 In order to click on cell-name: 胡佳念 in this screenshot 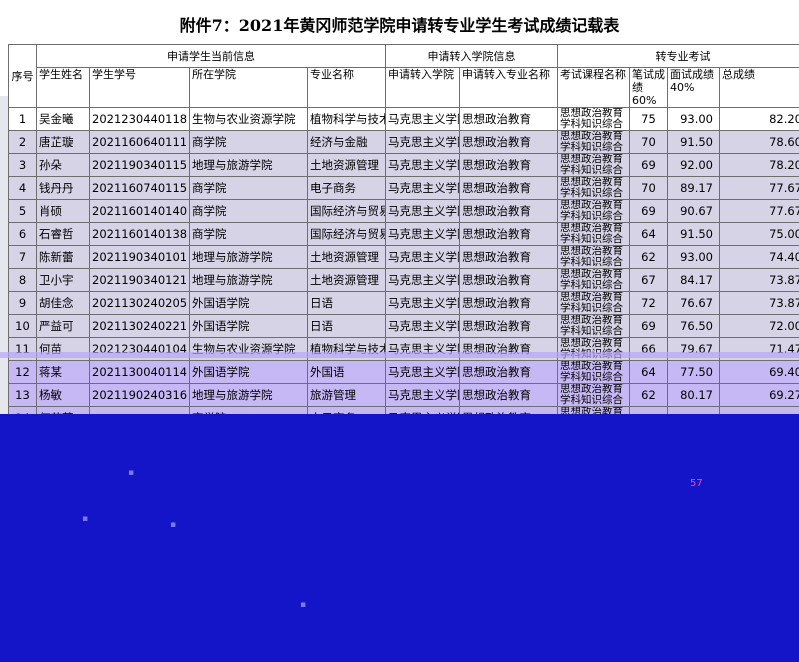, I will do `click(63, 303)`.